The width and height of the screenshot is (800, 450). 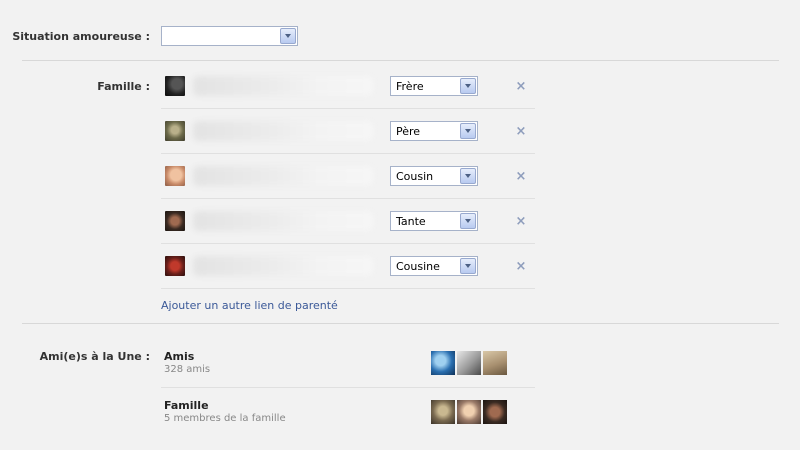 What do you see at coordinates (408, 131) in the screenshot?
I see `relation-value: Père` at bounding box center [408, 131].